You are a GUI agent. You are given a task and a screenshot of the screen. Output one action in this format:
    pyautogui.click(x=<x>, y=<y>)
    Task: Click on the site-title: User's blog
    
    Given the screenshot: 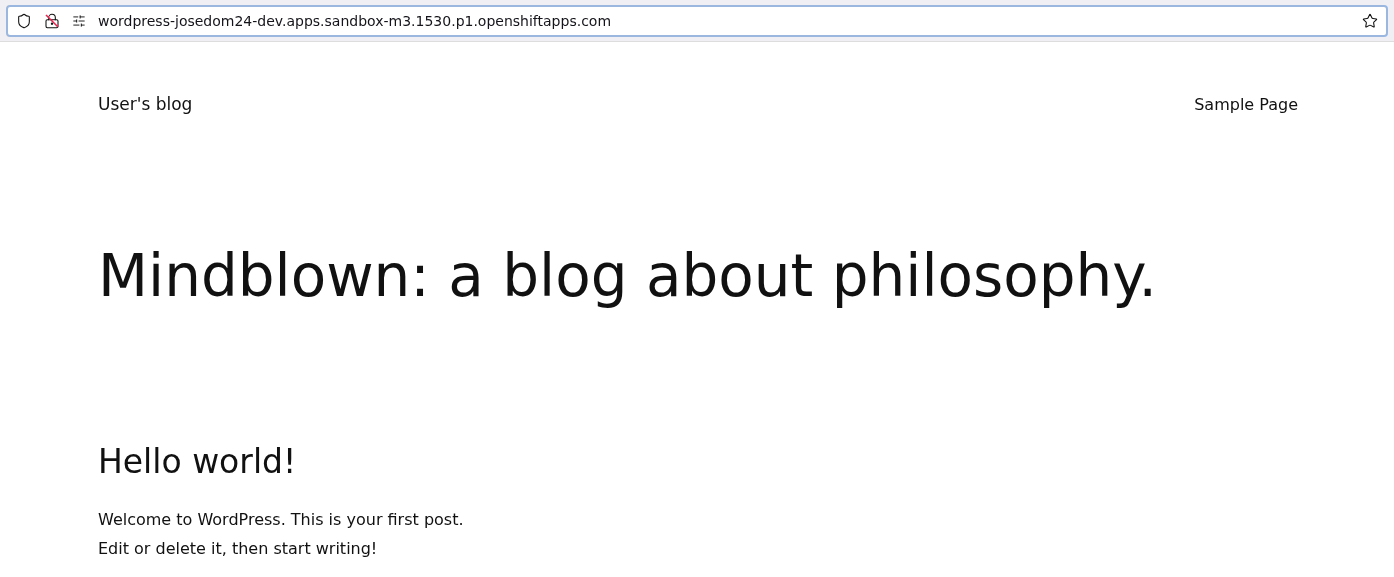 What is the action you would take?
    pyautogui.click(x=145, y=105)
    